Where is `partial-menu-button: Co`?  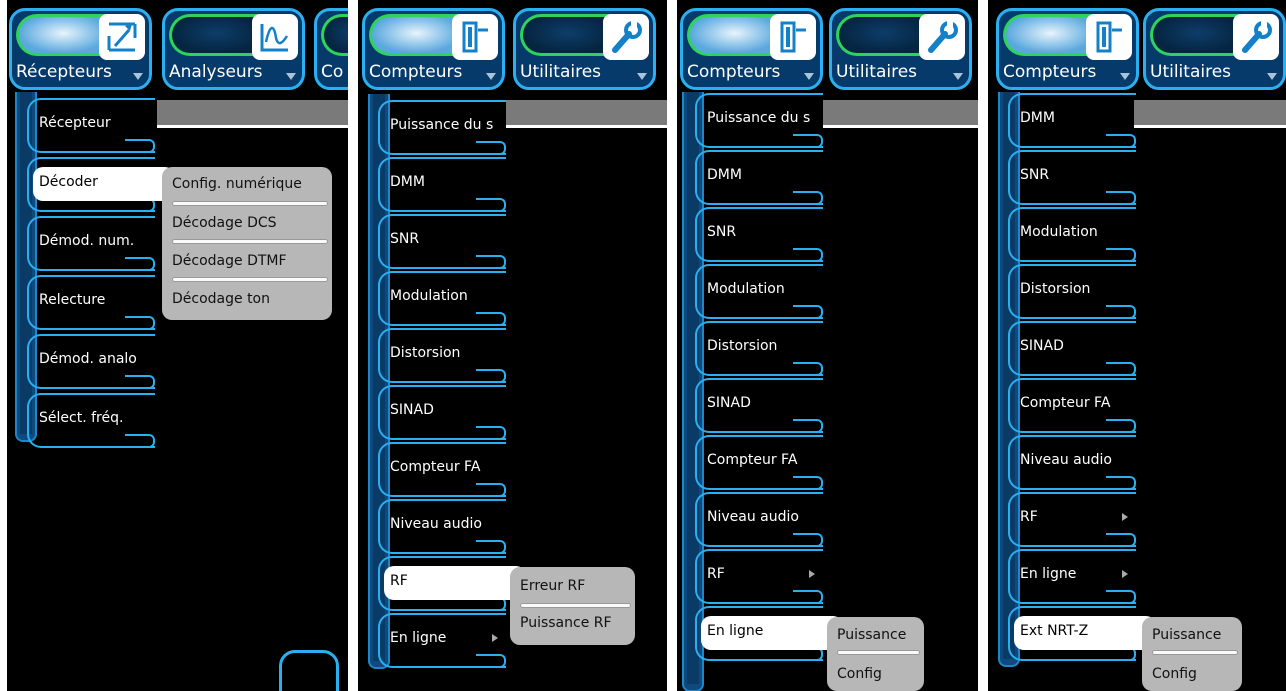 partial-menu-button: Co is located at coordinates (331, 49).